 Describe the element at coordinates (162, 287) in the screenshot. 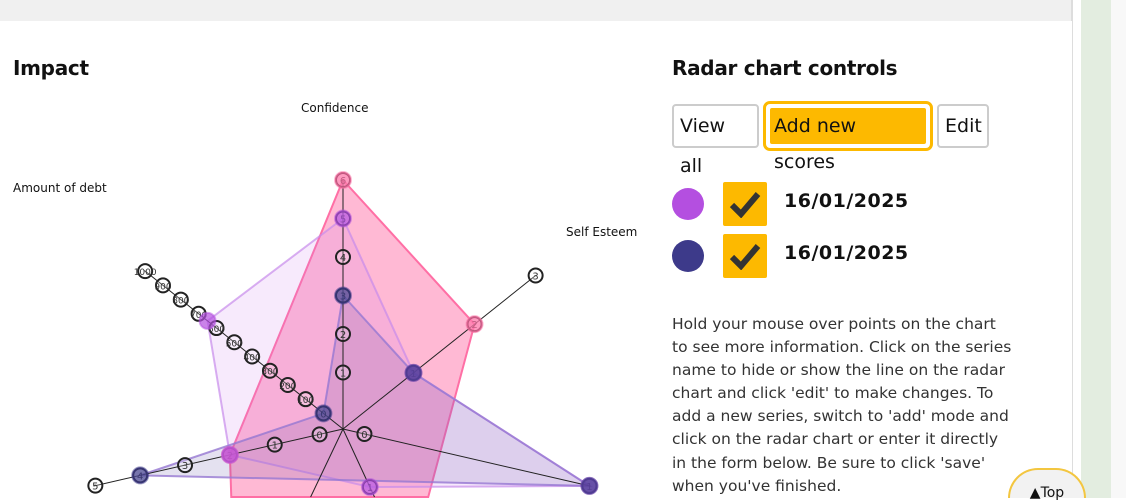

I see `axis-tick-label: 900` at that location.